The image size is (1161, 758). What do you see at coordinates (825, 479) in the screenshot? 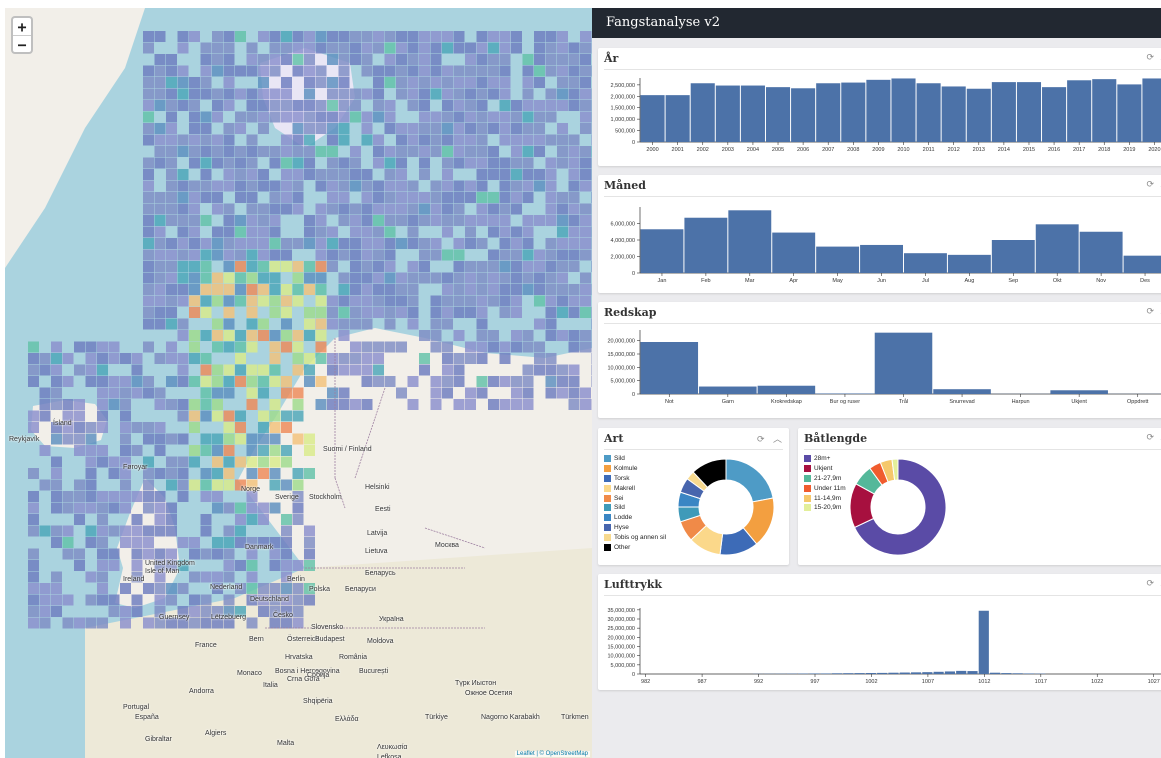
I see `legend-item: 21-27,9m` at bounding box center [825, 479].